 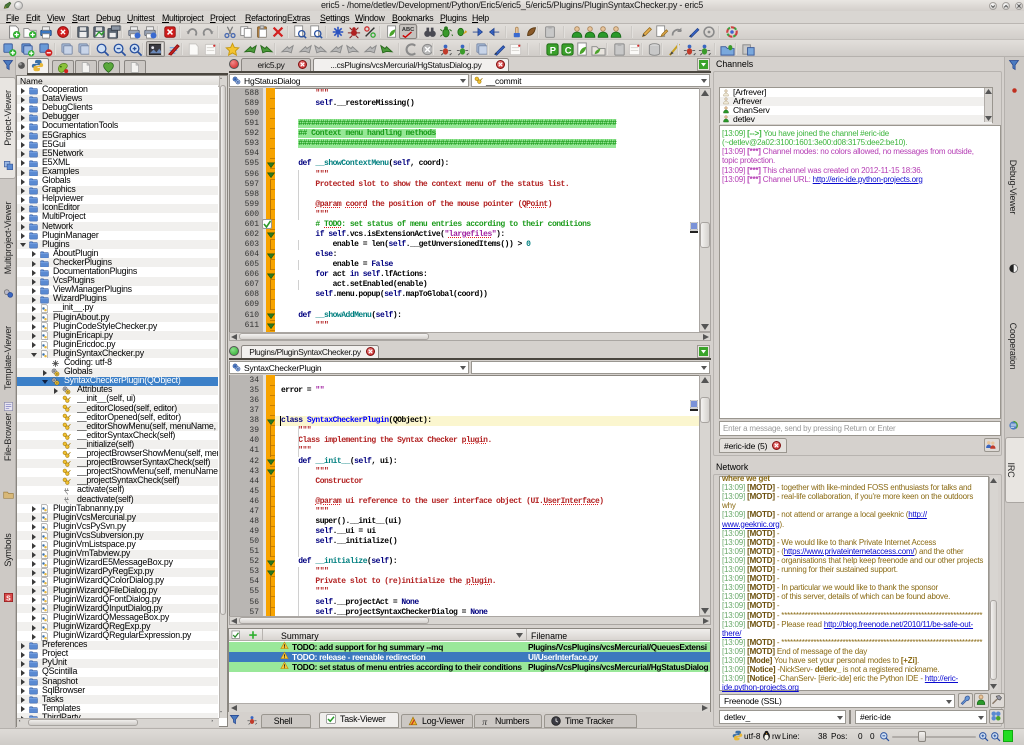 What do you see at coordinates (553, 50) in the screenshot?
I see `svg-text: P` at bounding box center [553, 50].